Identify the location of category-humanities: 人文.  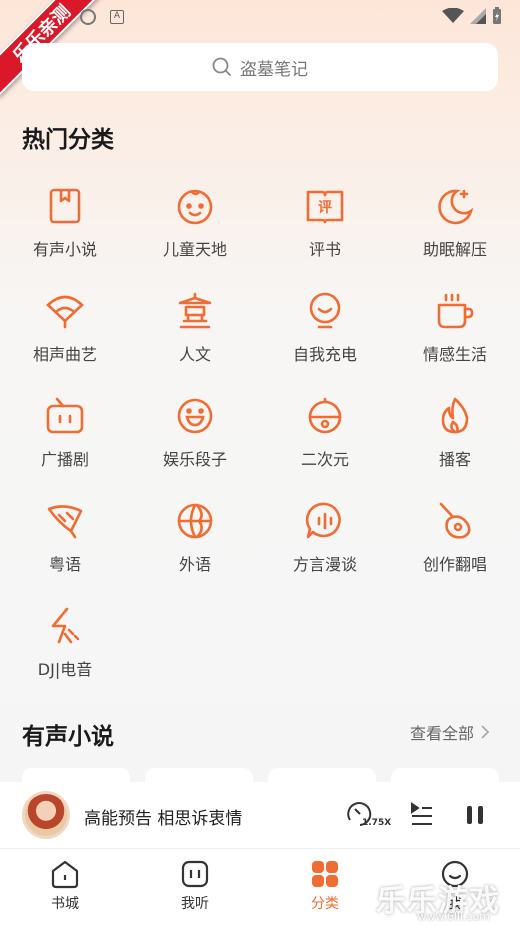
(195, 332).